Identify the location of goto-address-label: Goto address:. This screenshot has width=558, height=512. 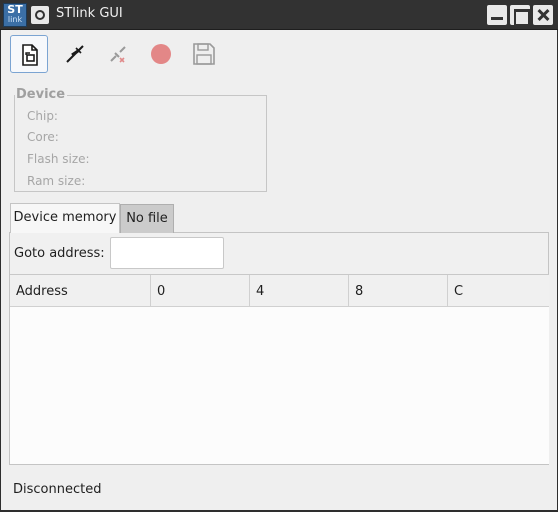
(59, 253).